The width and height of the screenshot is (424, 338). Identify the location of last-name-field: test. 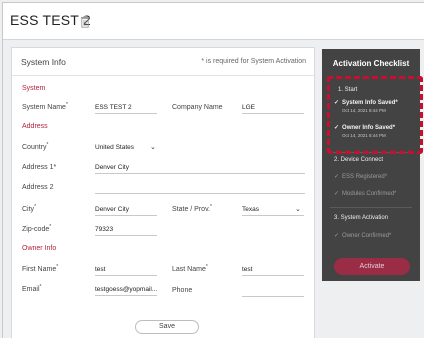
(273, 270).